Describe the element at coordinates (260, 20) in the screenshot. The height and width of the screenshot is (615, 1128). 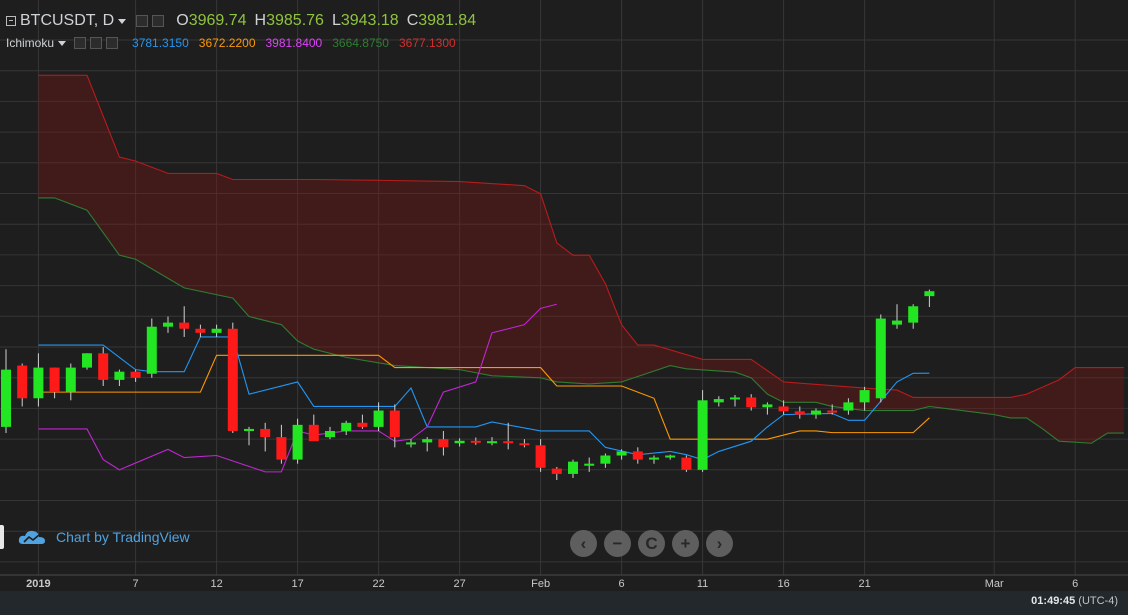
I see `high-label: H` at that location.